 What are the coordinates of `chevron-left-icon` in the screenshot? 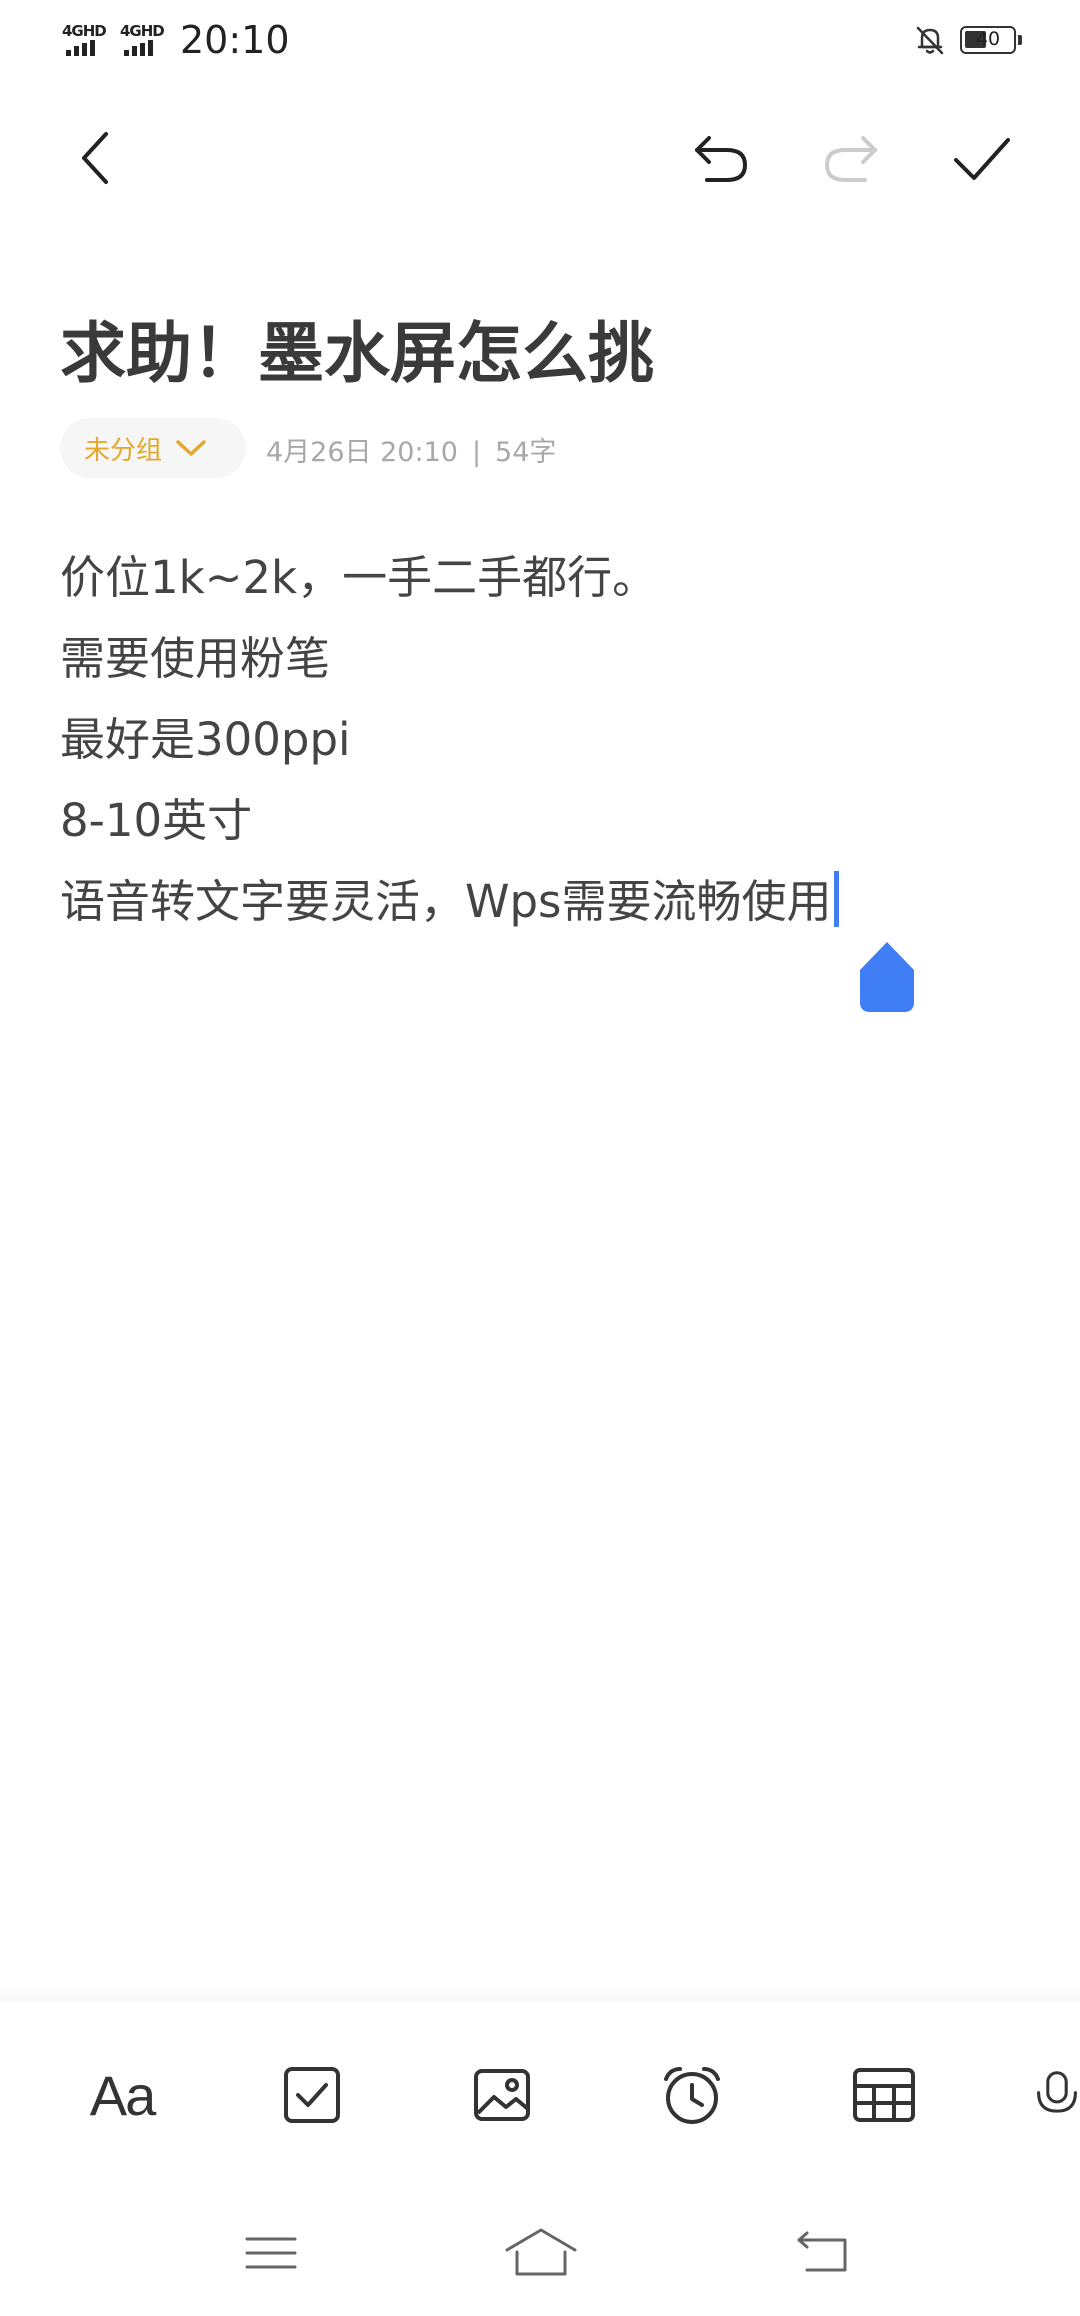 It's located at (95, 158).